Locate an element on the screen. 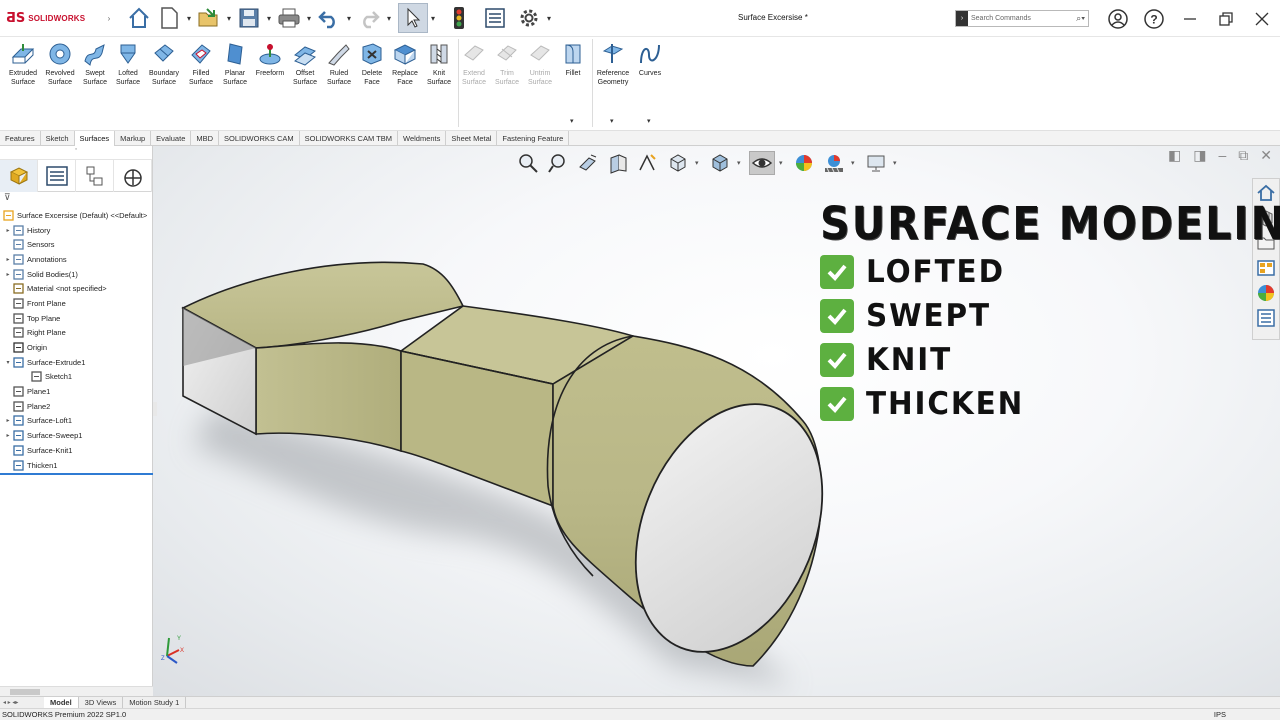 The height and width of the screenshot is (720, 1280). edit-appearance-button is located at coordinates (804, 163).